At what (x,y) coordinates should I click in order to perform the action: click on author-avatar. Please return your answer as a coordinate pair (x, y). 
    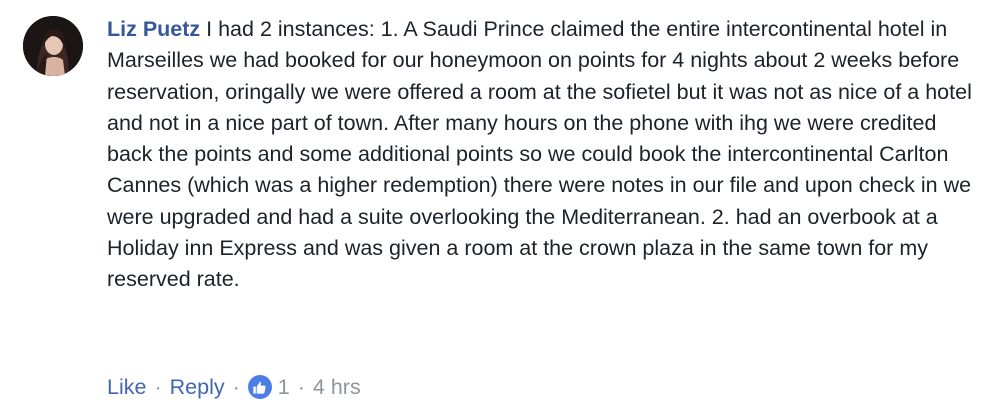
    Looking at the image, I should click on (53, 46).